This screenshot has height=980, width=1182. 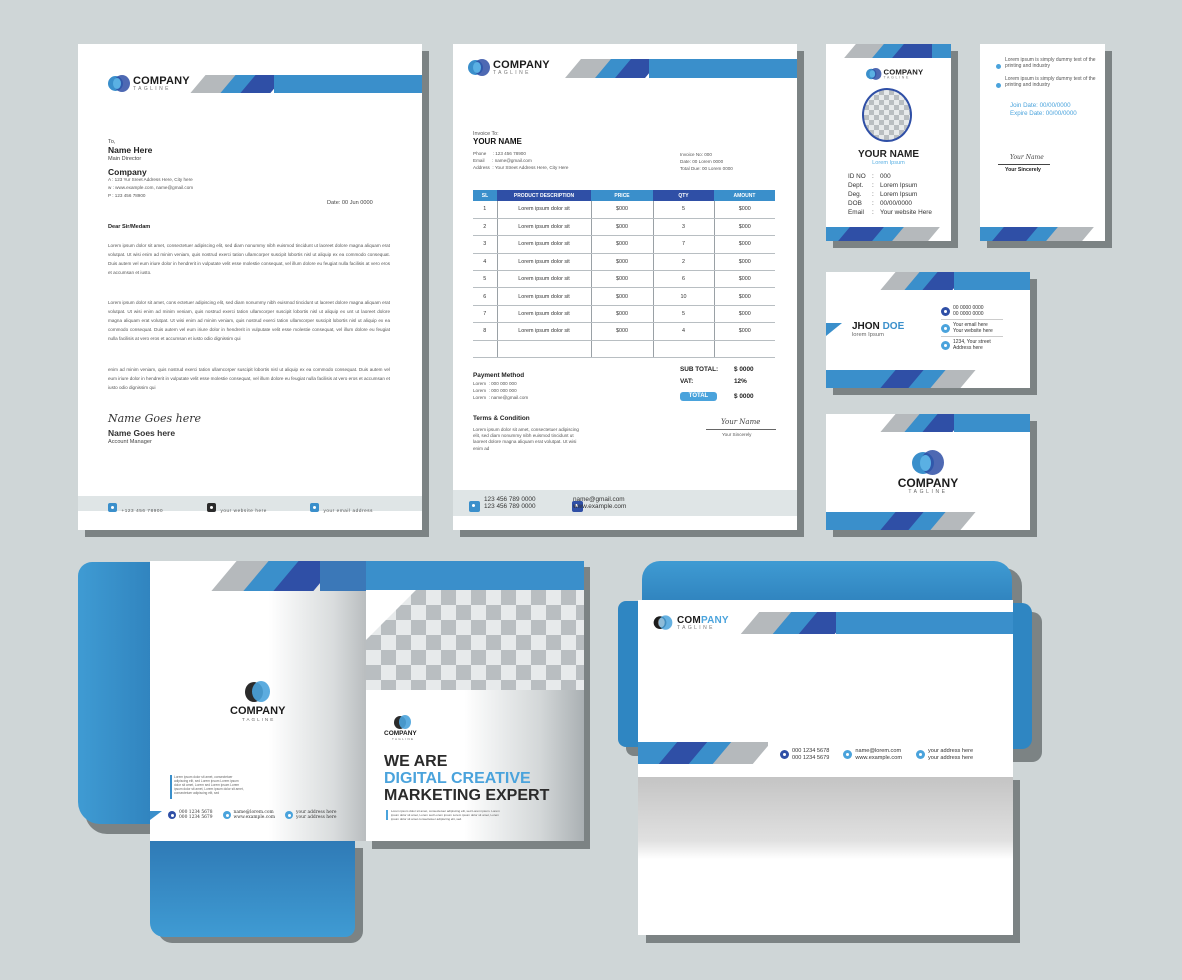 What do you see at coordinates (501, 418) in the screenshot?
I see `terms-title: Terms & Condition` at bounding box center [501, 418].